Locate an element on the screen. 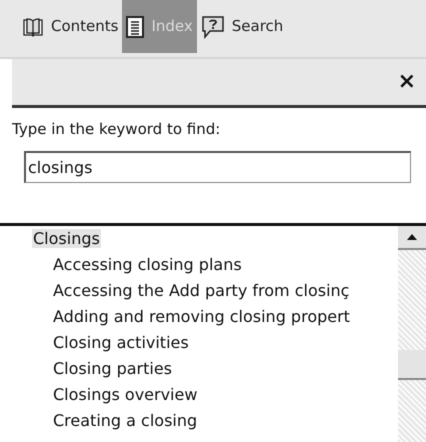 The width and height of the screenshot is (426, 442). index-entry: Closings is located at coordinates (66, 238).